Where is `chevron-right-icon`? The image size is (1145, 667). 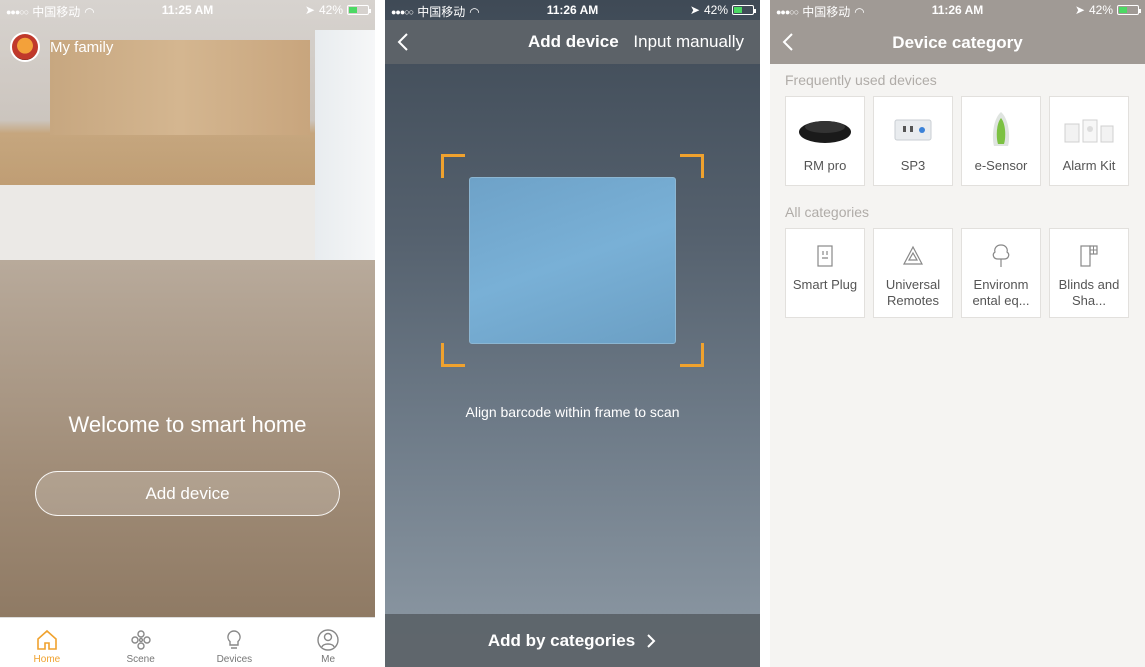
chevron-right-icon is located at coordinates (651, 640).